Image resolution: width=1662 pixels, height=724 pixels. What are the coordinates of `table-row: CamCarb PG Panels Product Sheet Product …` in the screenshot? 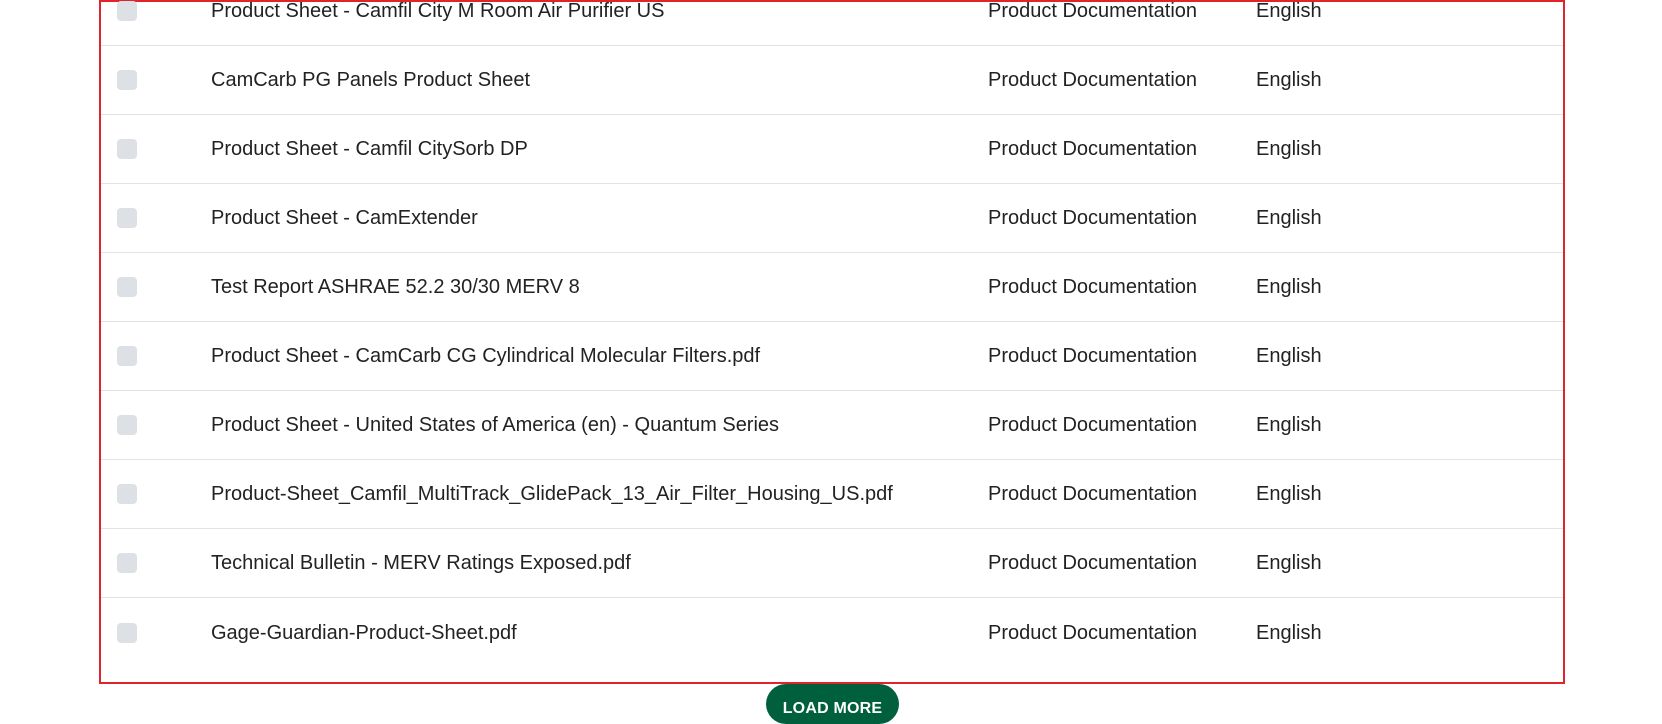 It's located at (832, 80).